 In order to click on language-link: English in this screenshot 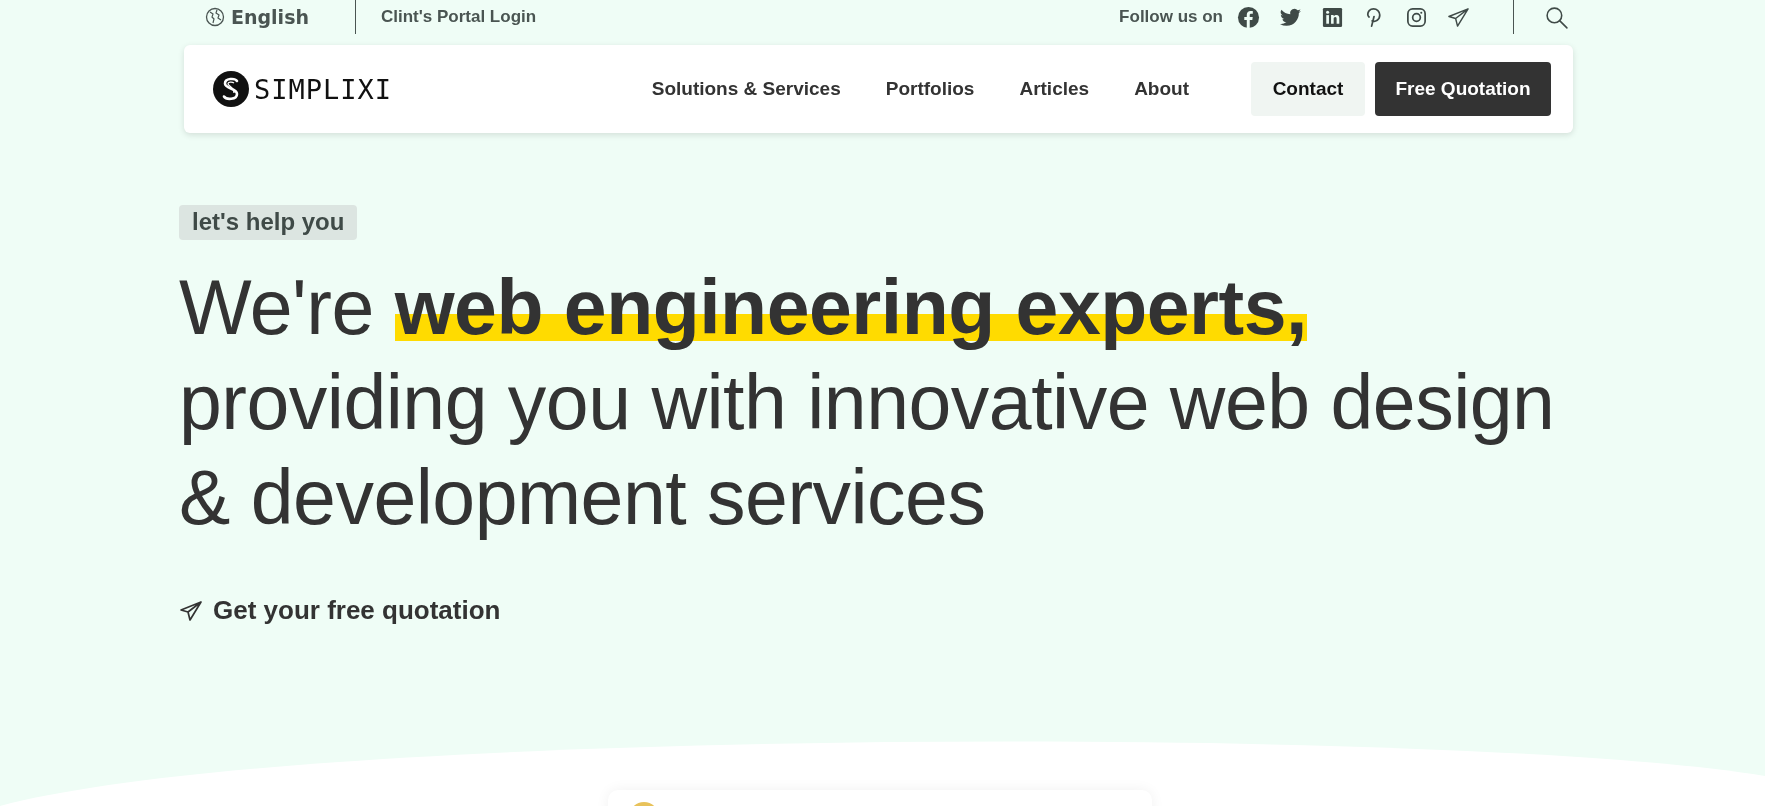, I will do `click(257, 17)`.